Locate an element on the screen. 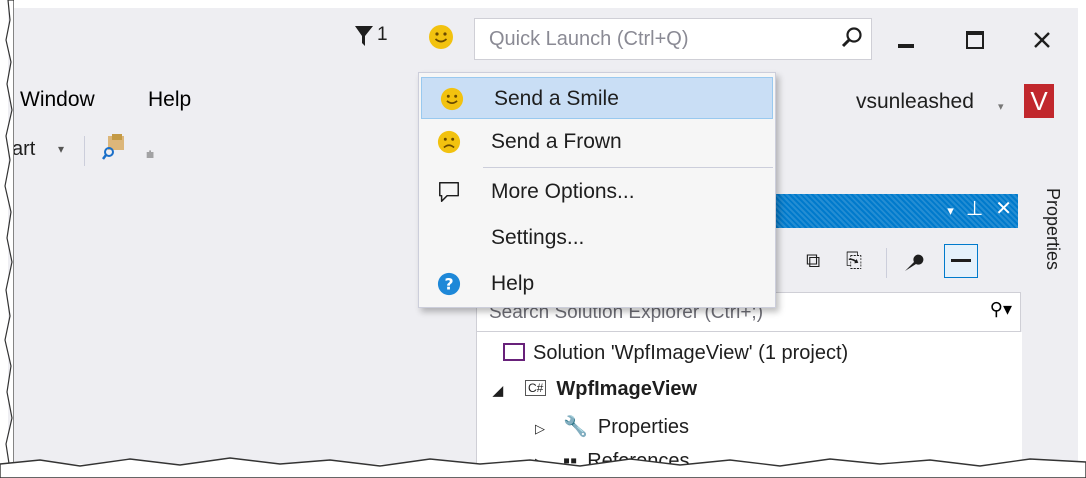  maximize-icon is located at coordinates (975, 40).